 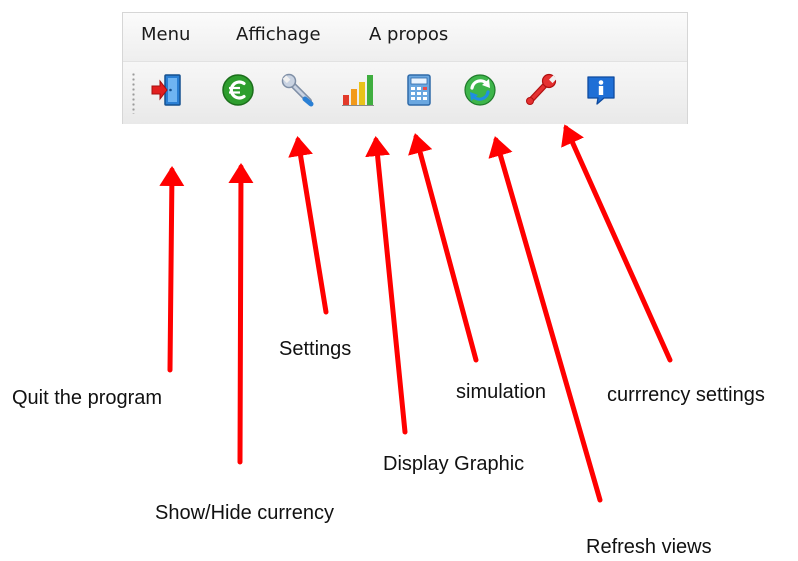 What do you see at coordinates (617, 243) in the screenshot?
I see `arrow-currency-settings` at bounding box center [617, 243].